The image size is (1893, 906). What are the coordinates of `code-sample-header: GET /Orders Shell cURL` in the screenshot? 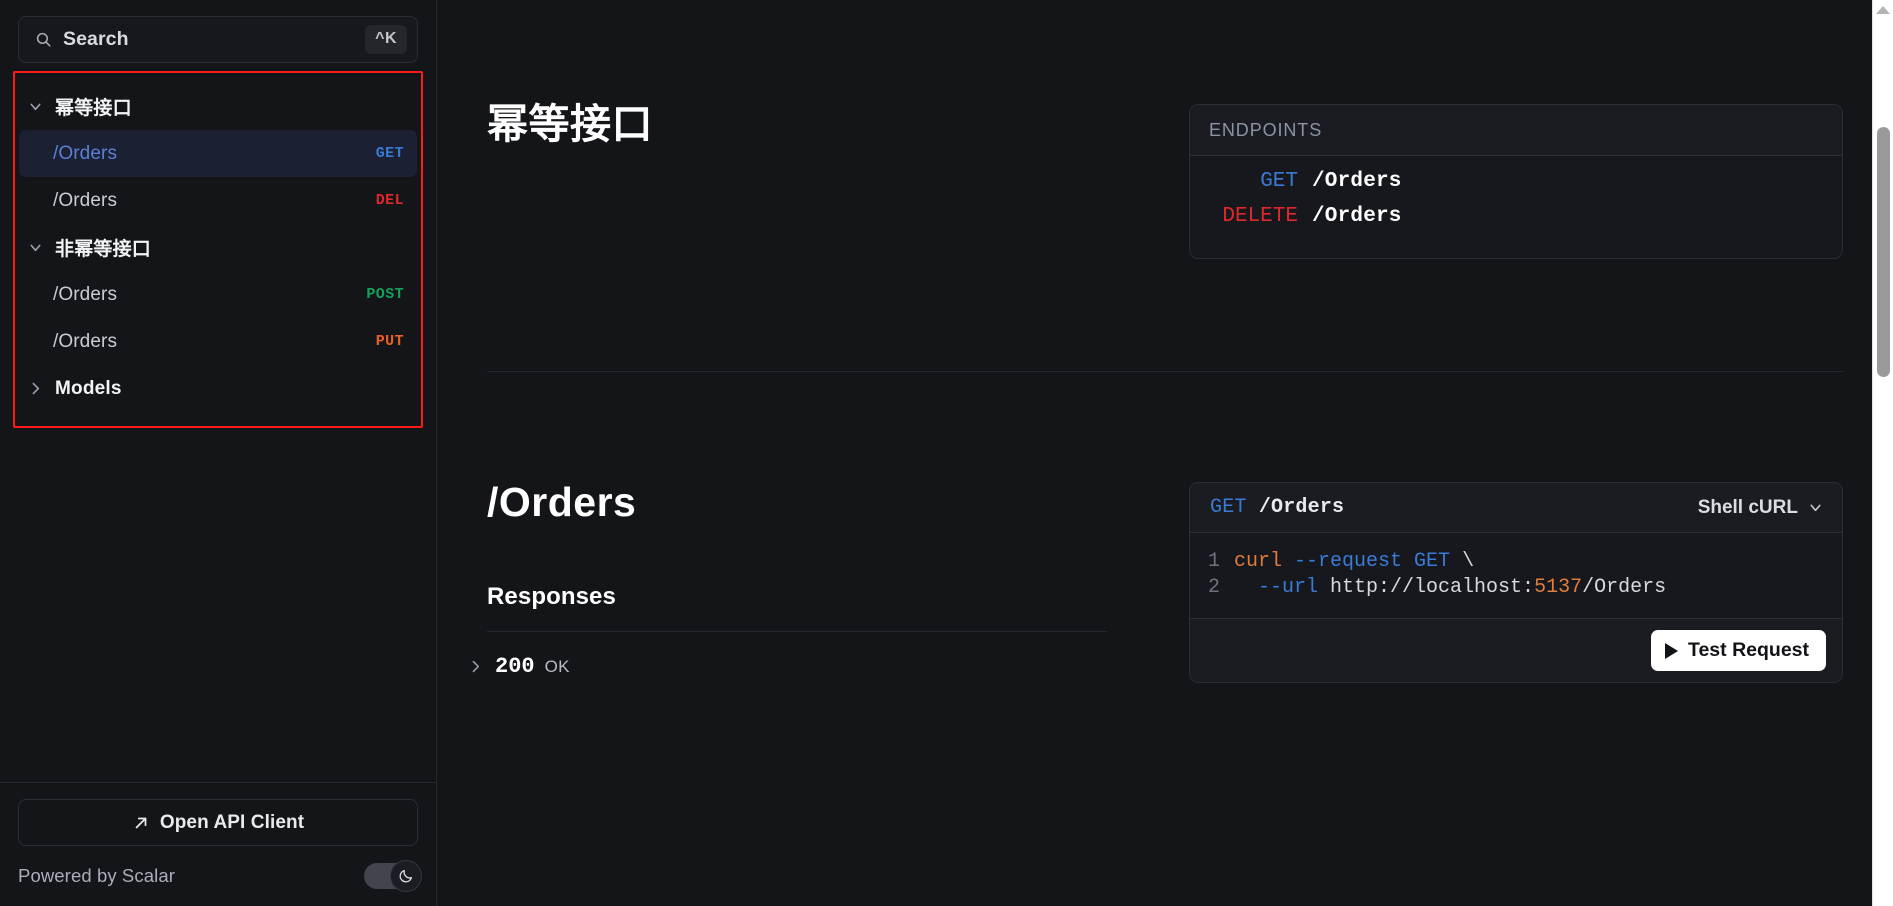 It's located at (1516, 508).